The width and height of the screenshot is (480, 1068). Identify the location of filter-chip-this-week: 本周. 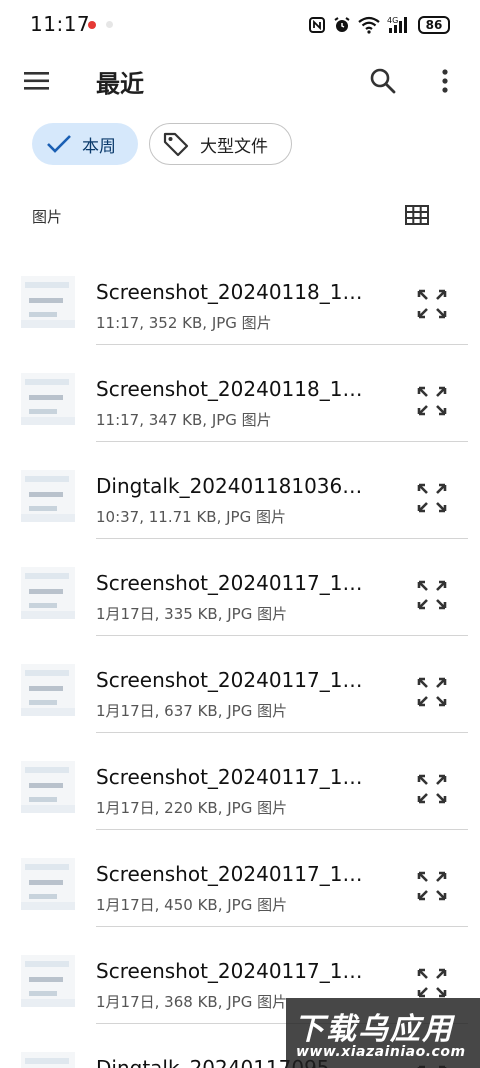
(85, 144).